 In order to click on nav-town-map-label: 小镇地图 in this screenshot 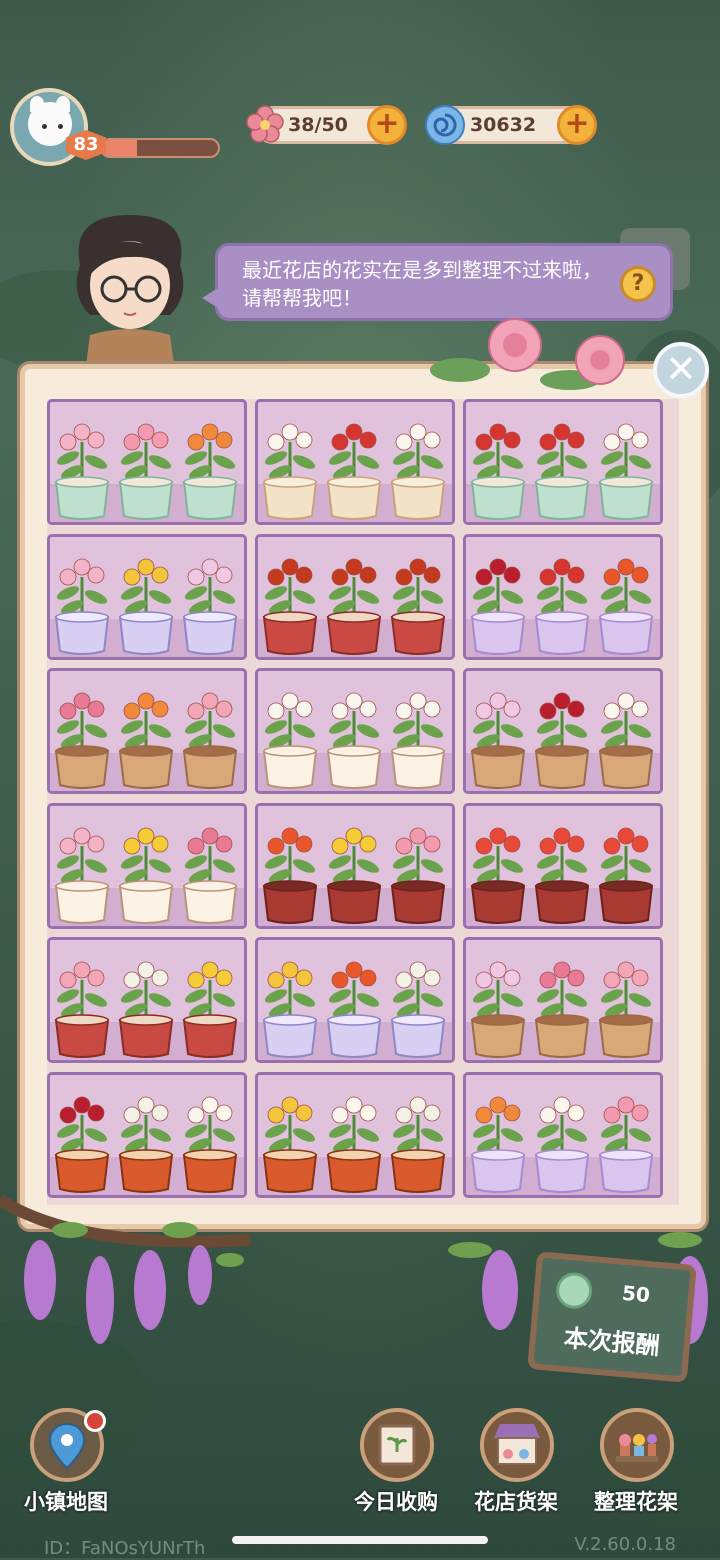, I will do `click(66, 1502)`.